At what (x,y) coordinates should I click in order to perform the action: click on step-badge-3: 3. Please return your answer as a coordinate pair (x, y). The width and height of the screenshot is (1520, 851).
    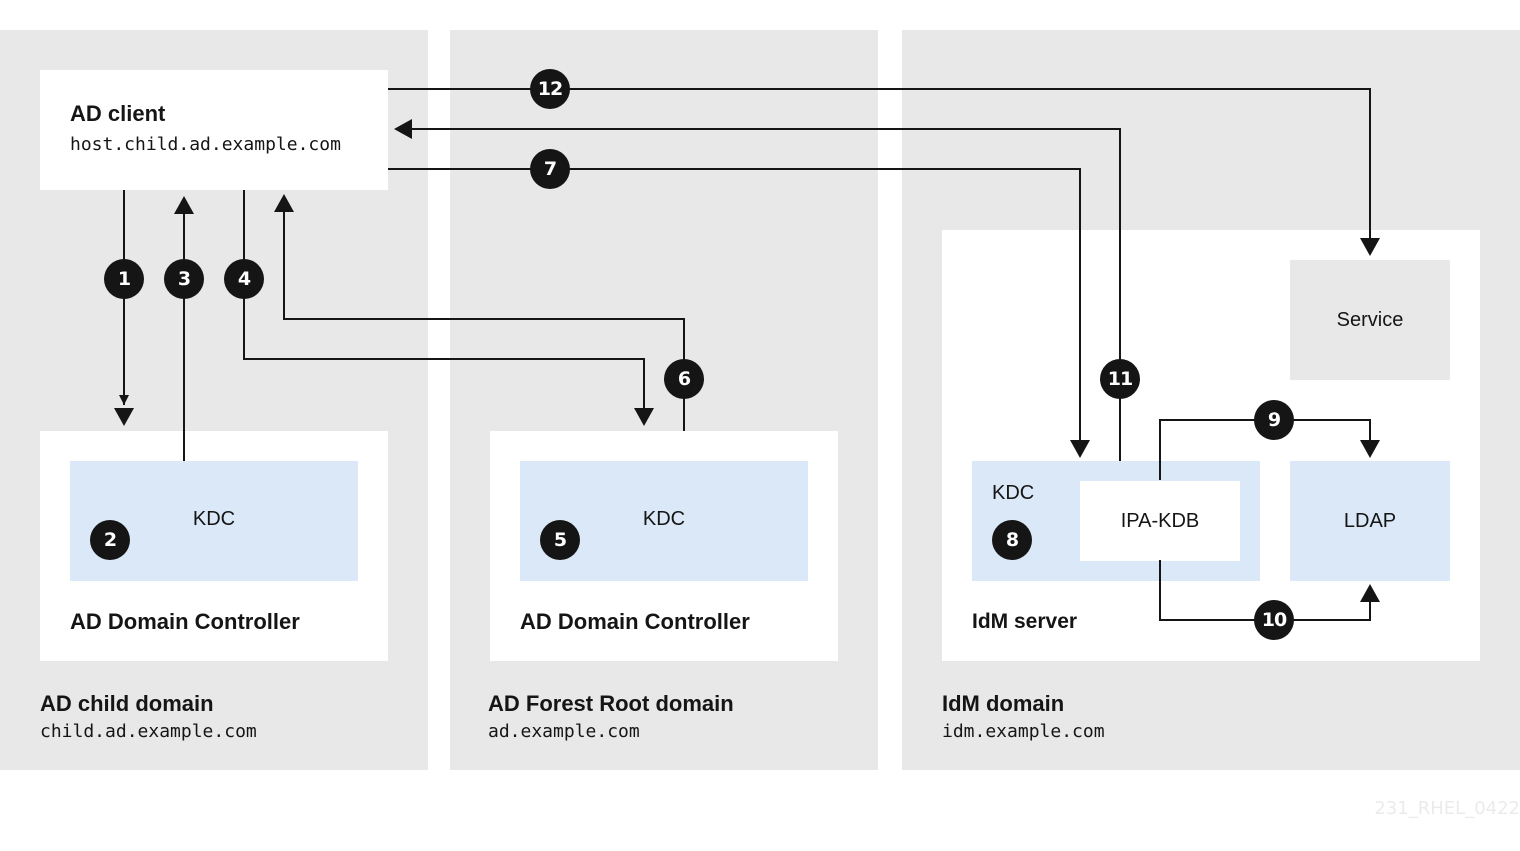
    Looking at the image, I should click on (184, 279).